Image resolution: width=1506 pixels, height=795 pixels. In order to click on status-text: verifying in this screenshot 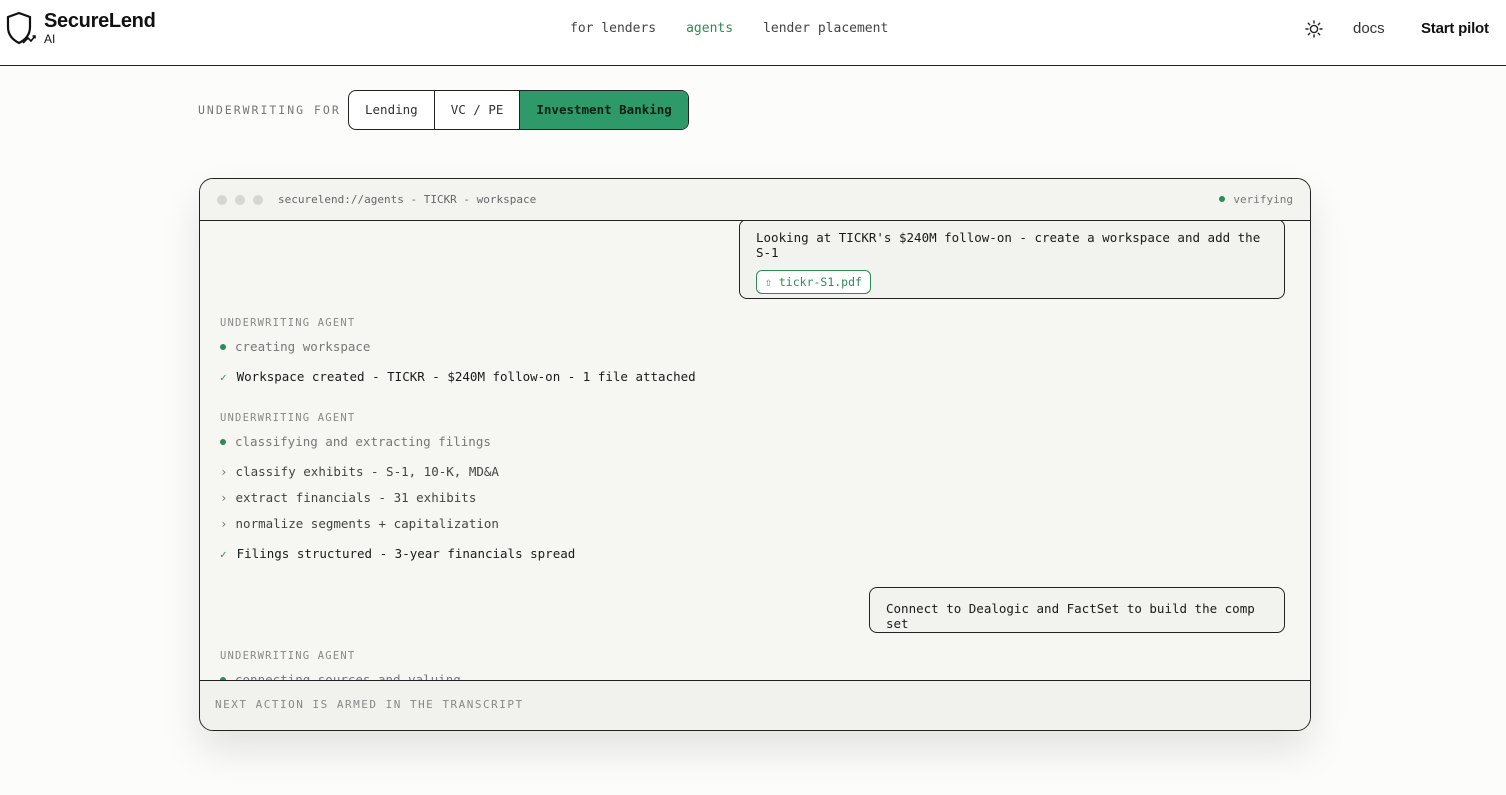, I will do `click(1263, 199)`.